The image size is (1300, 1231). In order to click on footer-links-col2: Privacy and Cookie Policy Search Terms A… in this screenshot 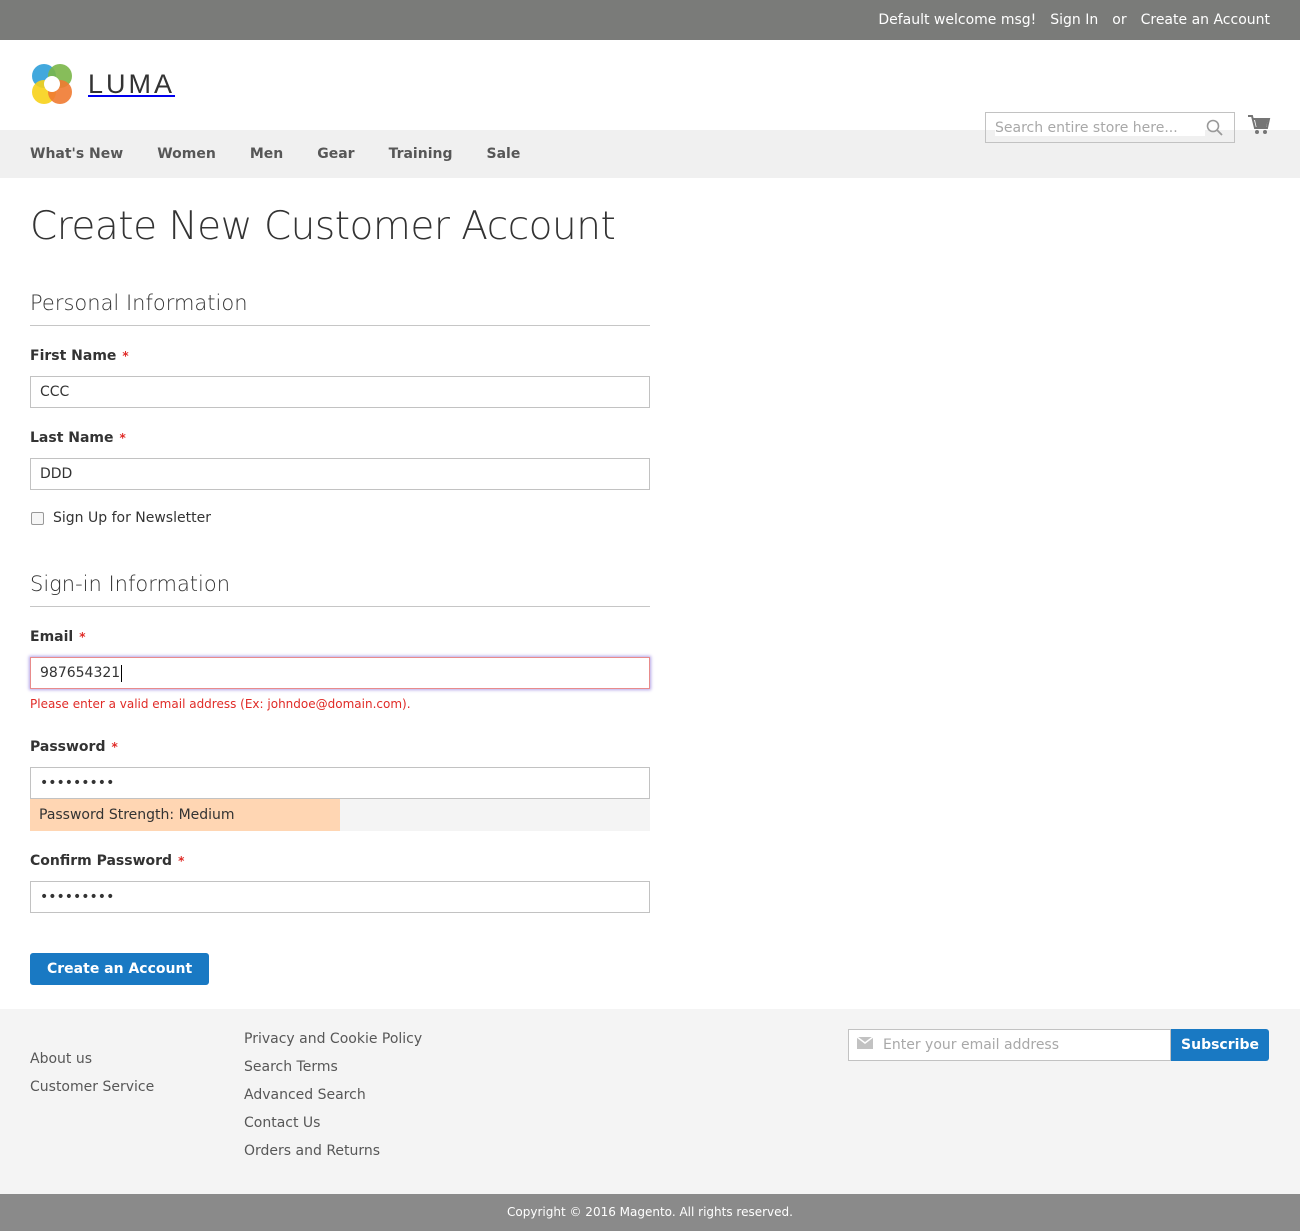, I will do `click(333, 1099)`.